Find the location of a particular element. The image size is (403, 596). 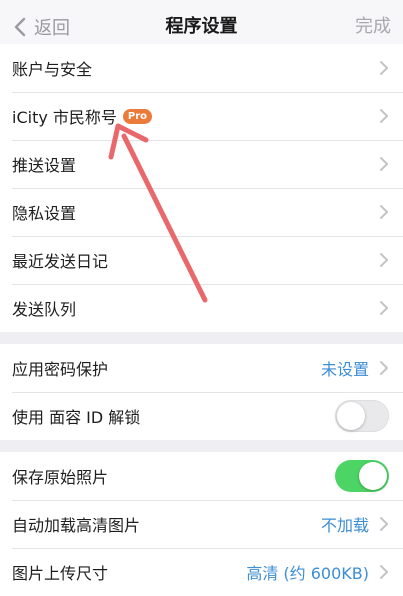

row-privacy-settings: 隐私设置 is located at coordinates (201, 212).